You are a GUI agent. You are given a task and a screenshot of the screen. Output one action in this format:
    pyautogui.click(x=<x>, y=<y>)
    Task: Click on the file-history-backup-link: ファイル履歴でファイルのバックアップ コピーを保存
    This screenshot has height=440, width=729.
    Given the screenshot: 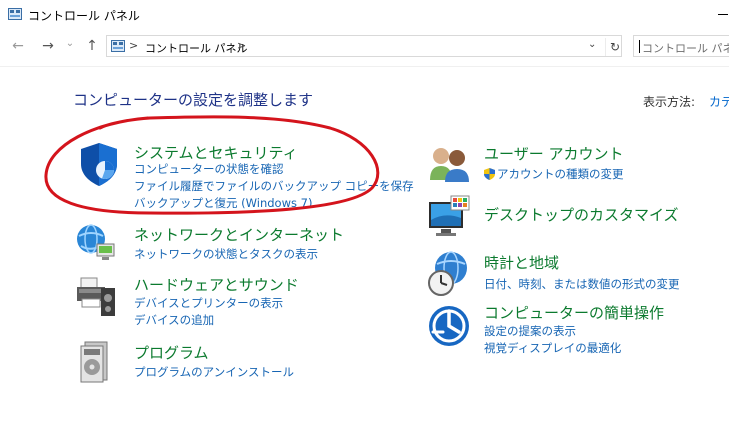 What is the action you would take?
    pyautogui.click(x=274, y=186)
    